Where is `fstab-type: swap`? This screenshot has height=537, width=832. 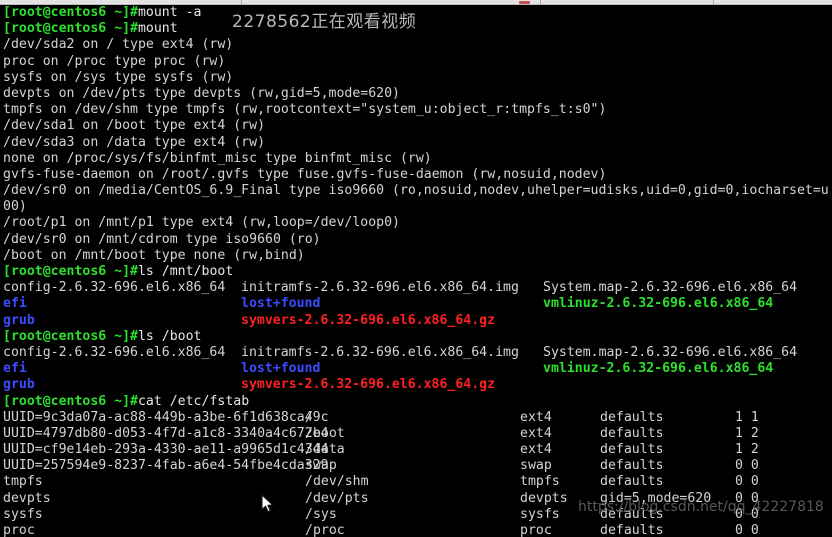 fstab-type: swap is located at coordinates (536, 466).